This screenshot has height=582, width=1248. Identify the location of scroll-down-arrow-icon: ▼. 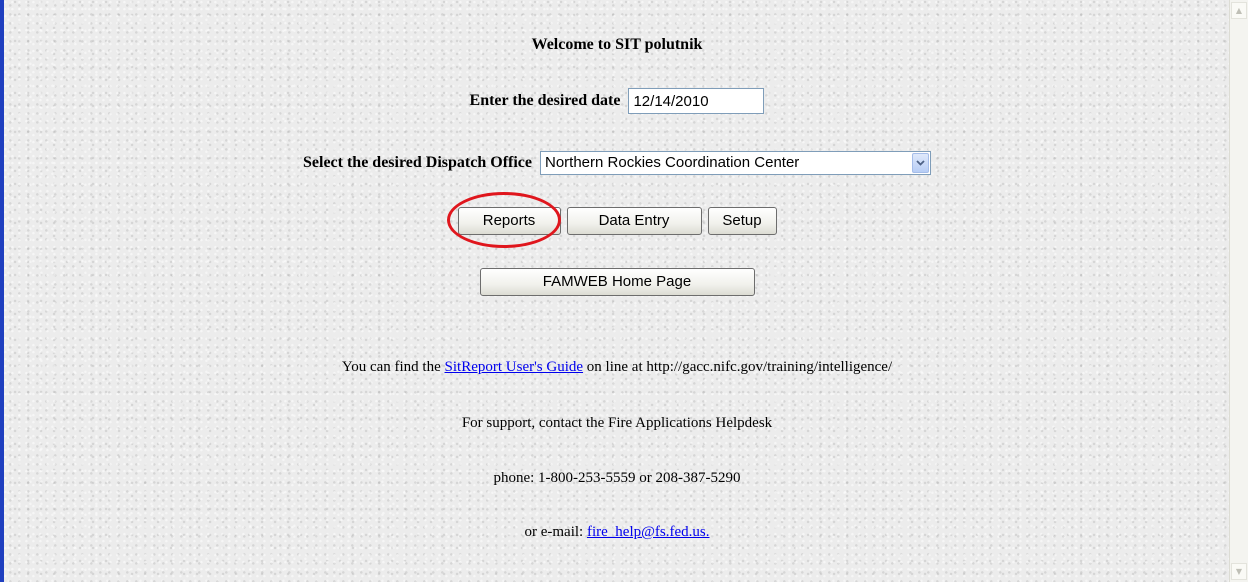
(1239, 571).